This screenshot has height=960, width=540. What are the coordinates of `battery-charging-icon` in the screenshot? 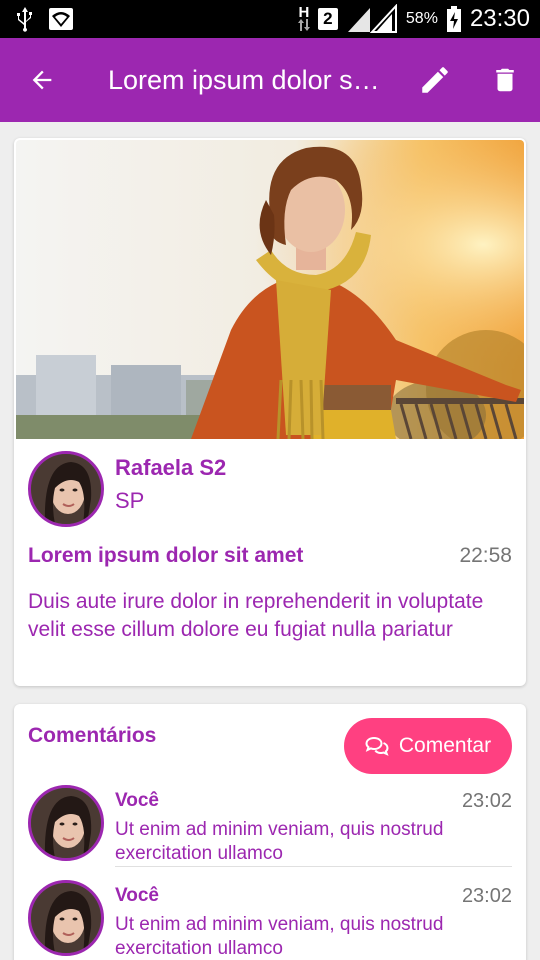 It's located at (454, 19).